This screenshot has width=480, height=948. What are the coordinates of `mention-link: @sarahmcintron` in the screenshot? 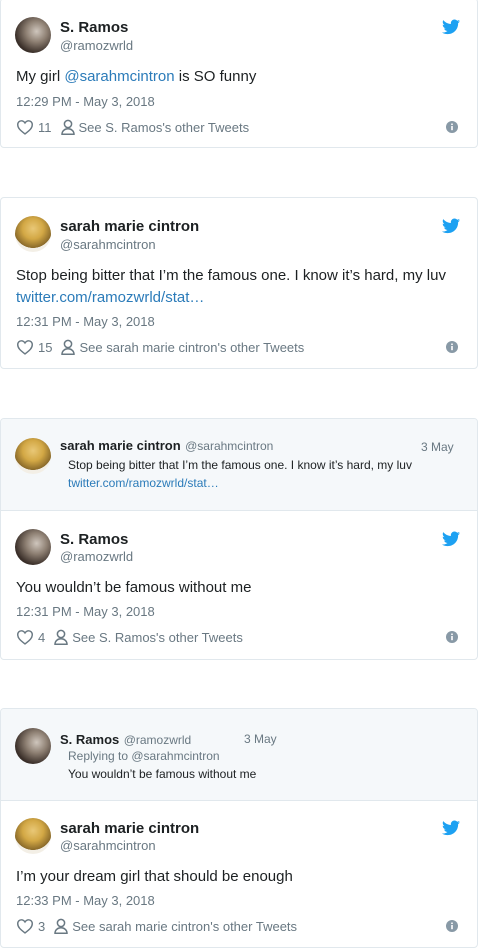 It's located at (119, 76).